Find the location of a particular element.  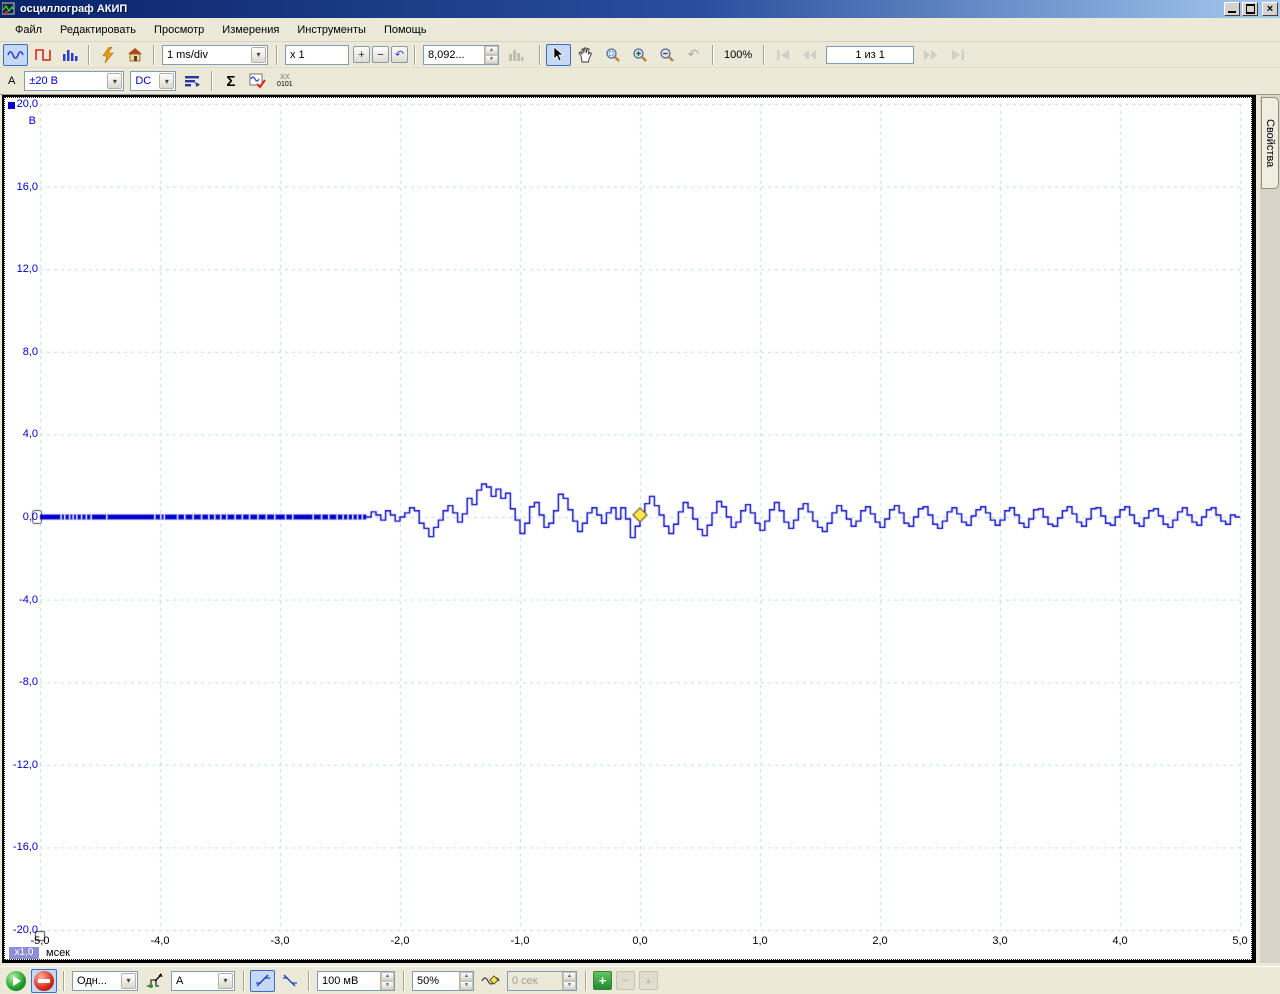

pan-tool-button is located at coordinates (585, 55).